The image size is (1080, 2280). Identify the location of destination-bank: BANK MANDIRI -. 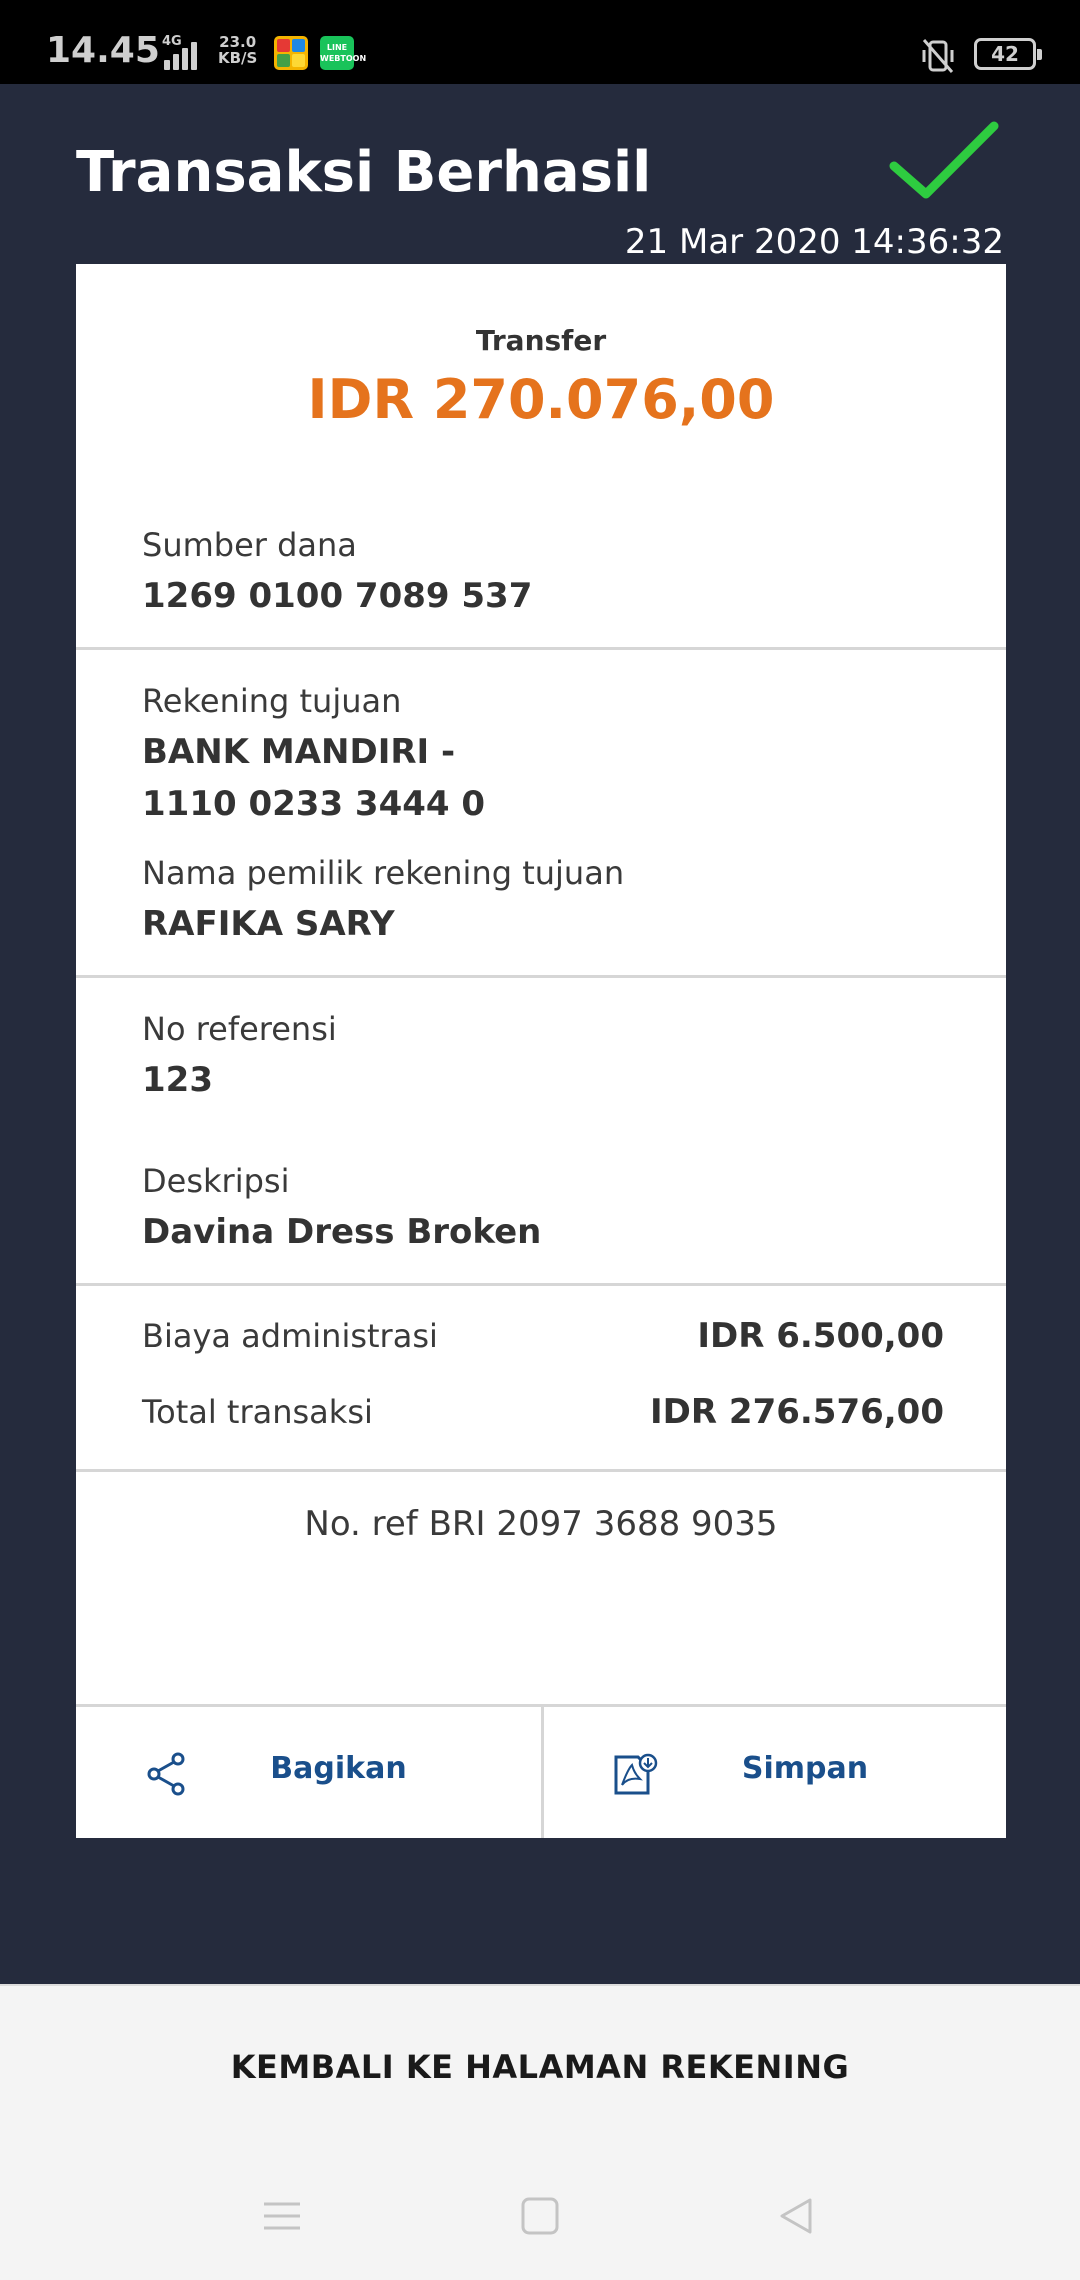
(299, 752).